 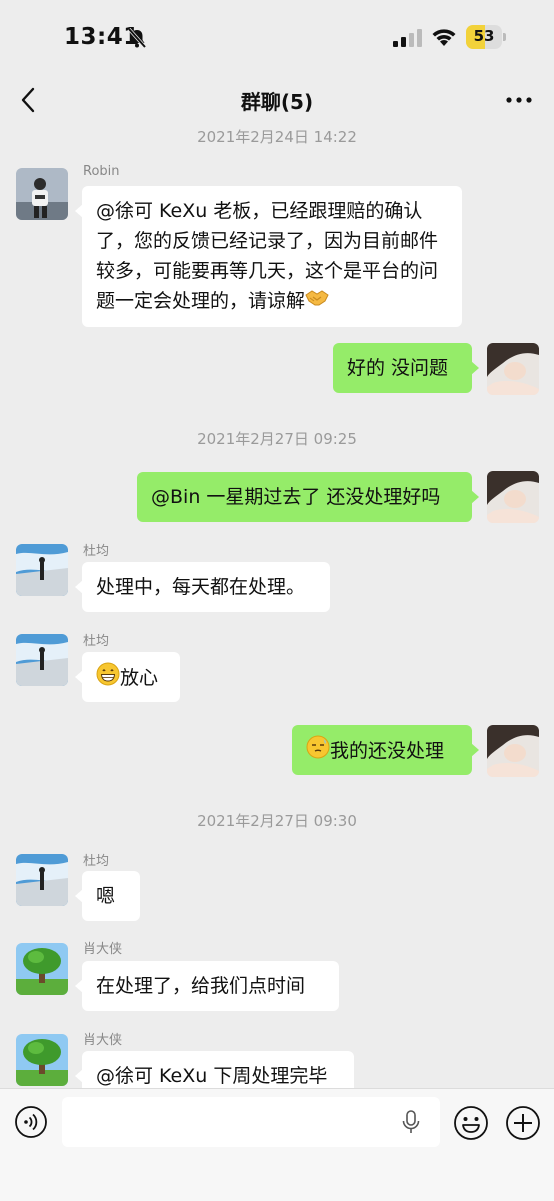 I want to click on more-dots-icon, so click(x=519, y=100).